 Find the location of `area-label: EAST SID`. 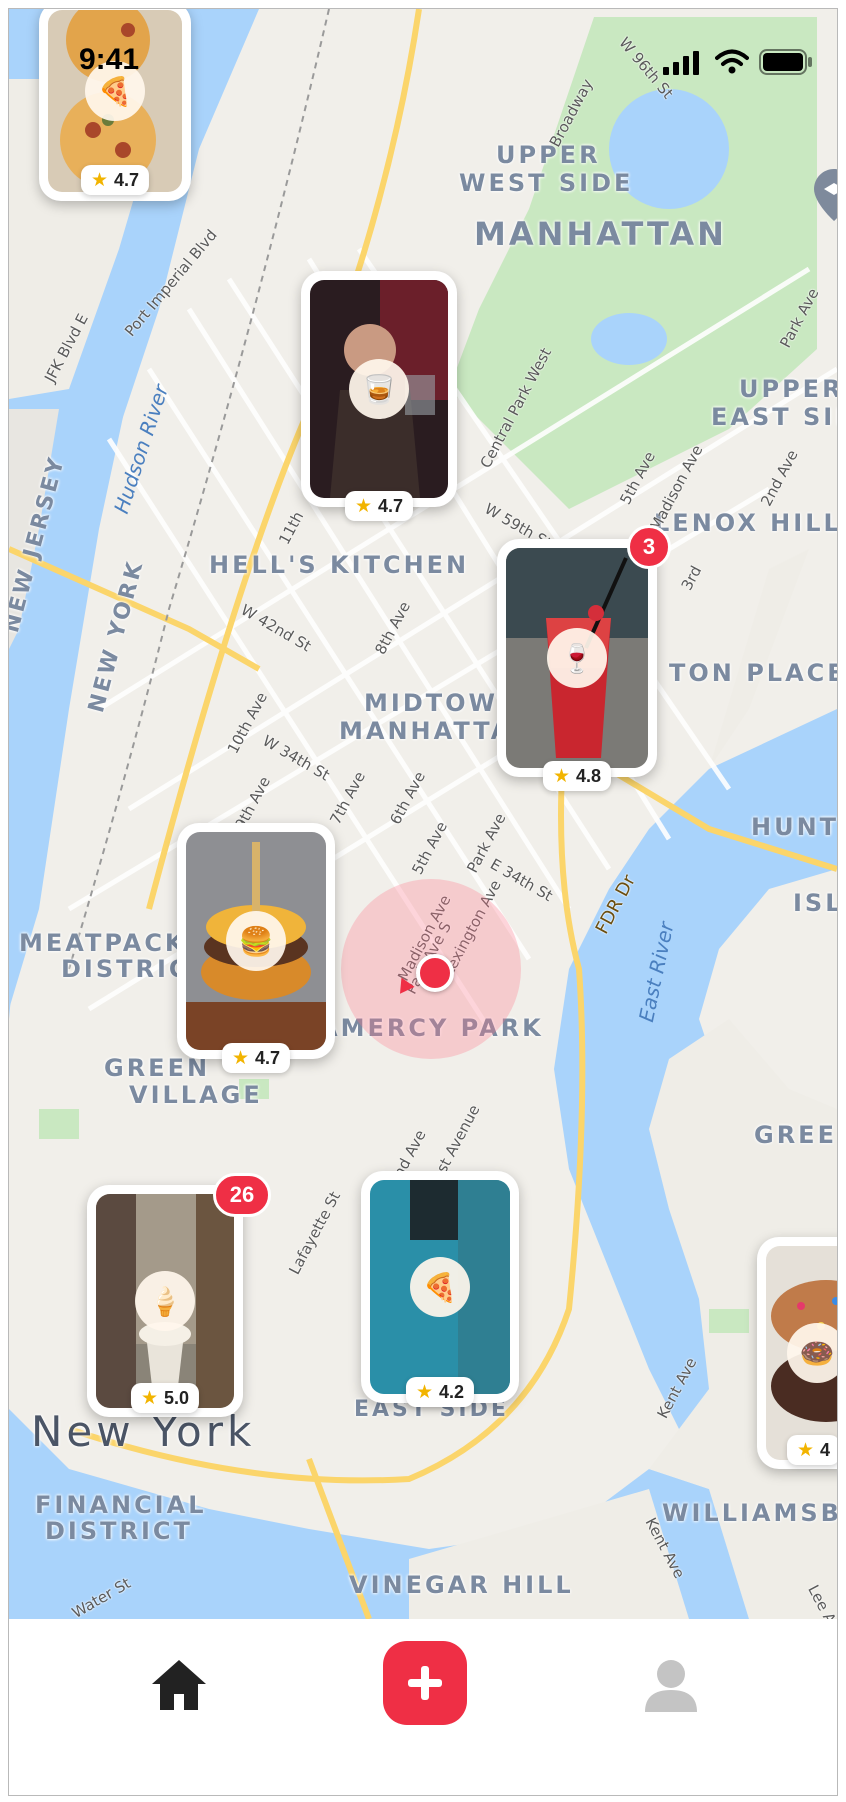

area-label: EAST SID is located at coordinates (774, 417).